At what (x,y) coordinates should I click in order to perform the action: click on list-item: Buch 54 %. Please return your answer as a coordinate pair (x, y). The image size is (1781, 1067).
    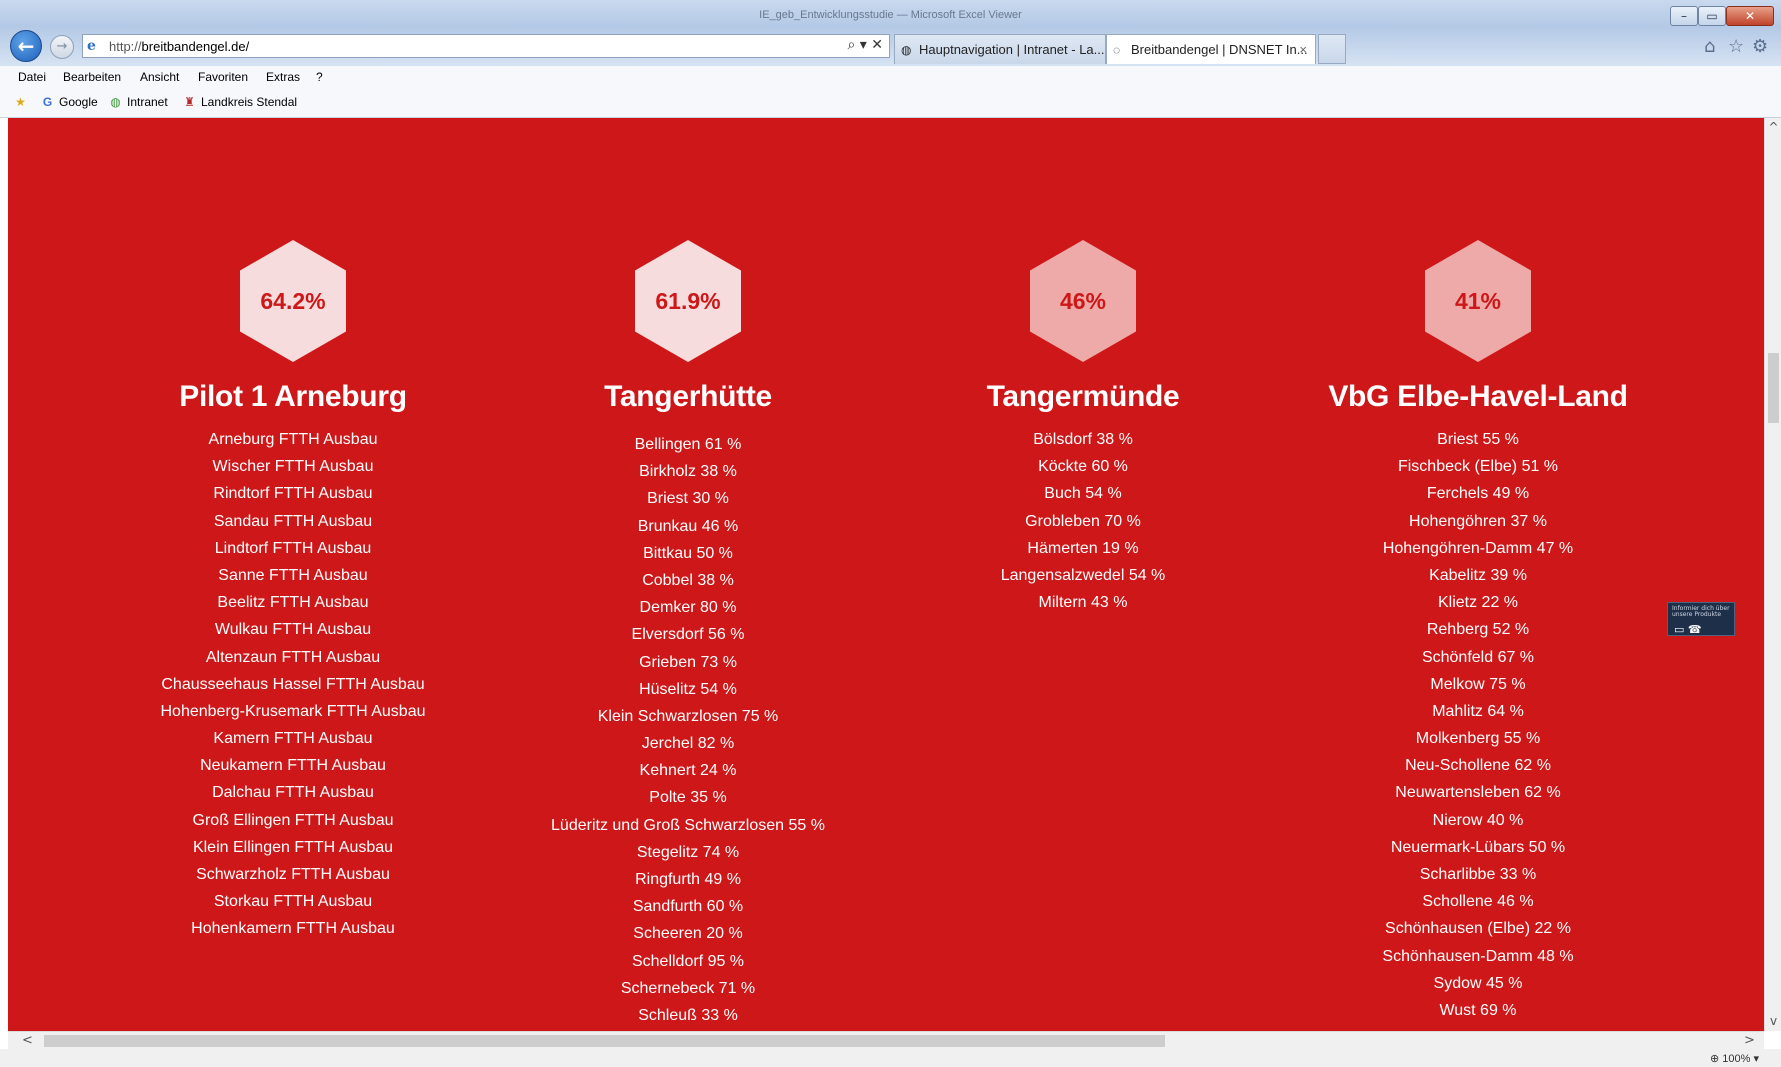
    Looking at the image, I should click on (1083, 494).